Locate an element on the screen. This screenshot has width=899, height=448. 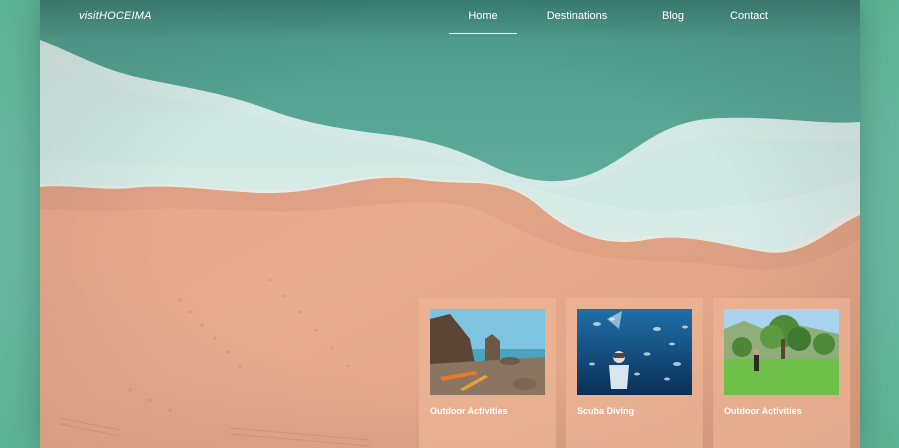
activity-card-scuba: Scuba Diving is located at coordinates (634, 373).